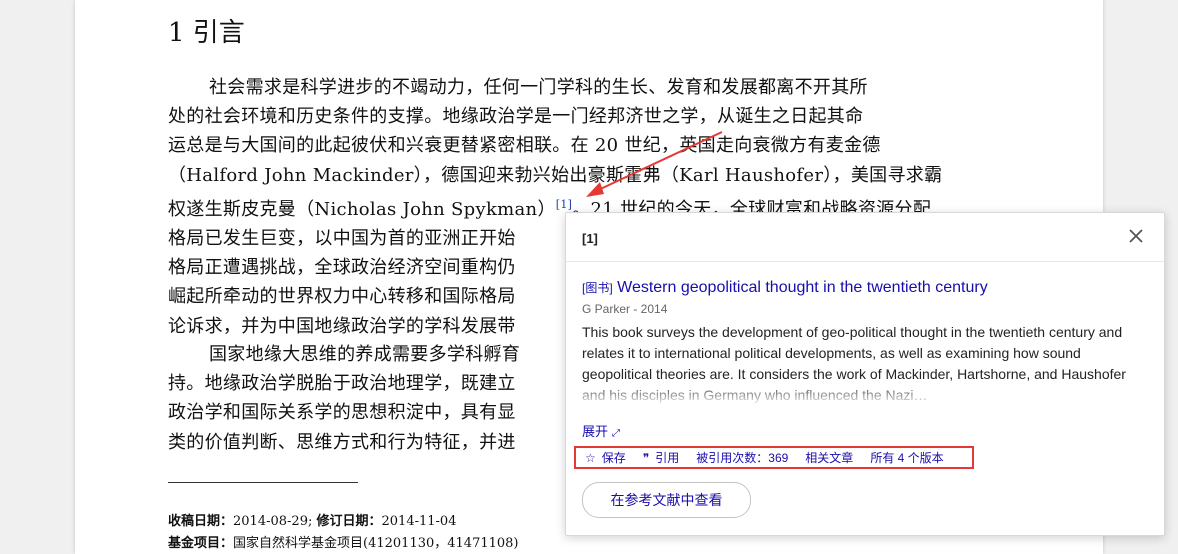 The width and height of the screenshot is (1178, 554). I want to click on expand-icon: ⤢, so click(616, 433).